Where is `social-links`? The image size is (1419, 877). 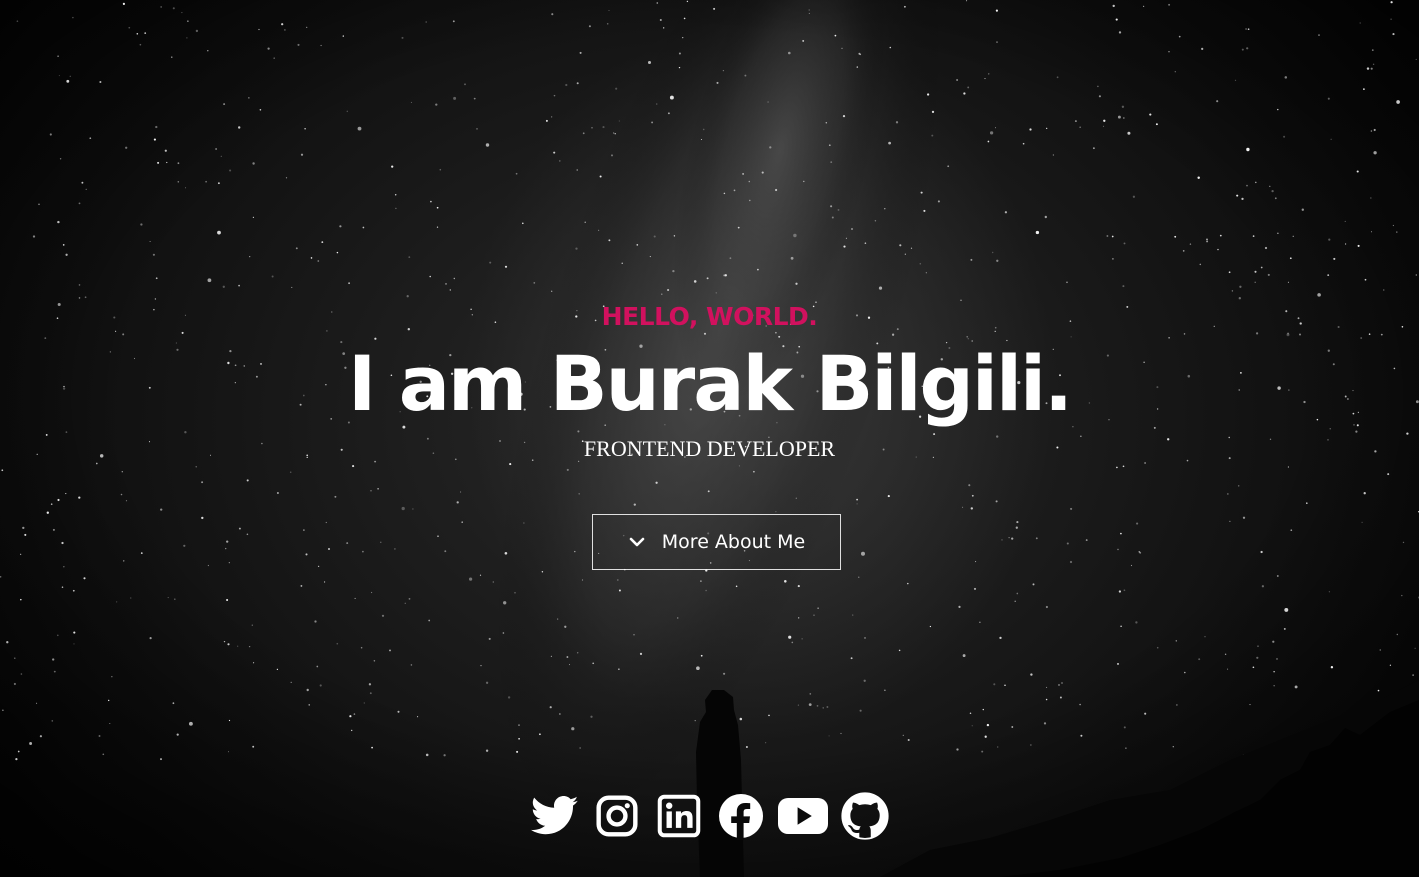
social-links is located at coordinates (709, 816).